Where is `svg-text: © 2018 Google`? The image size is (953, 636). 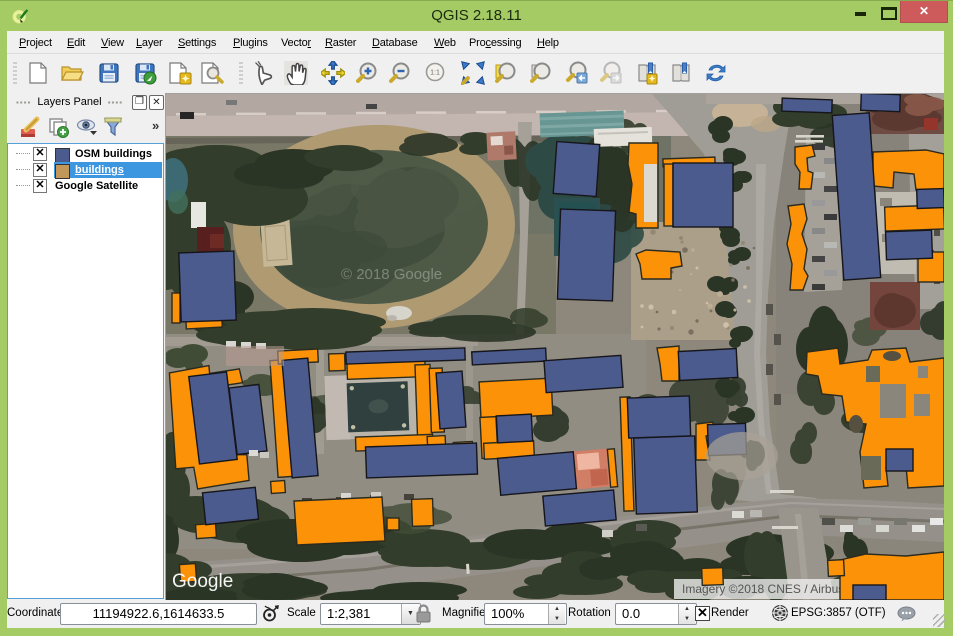 svg-text: © 2018 Google is located at coordinates (391, 274).